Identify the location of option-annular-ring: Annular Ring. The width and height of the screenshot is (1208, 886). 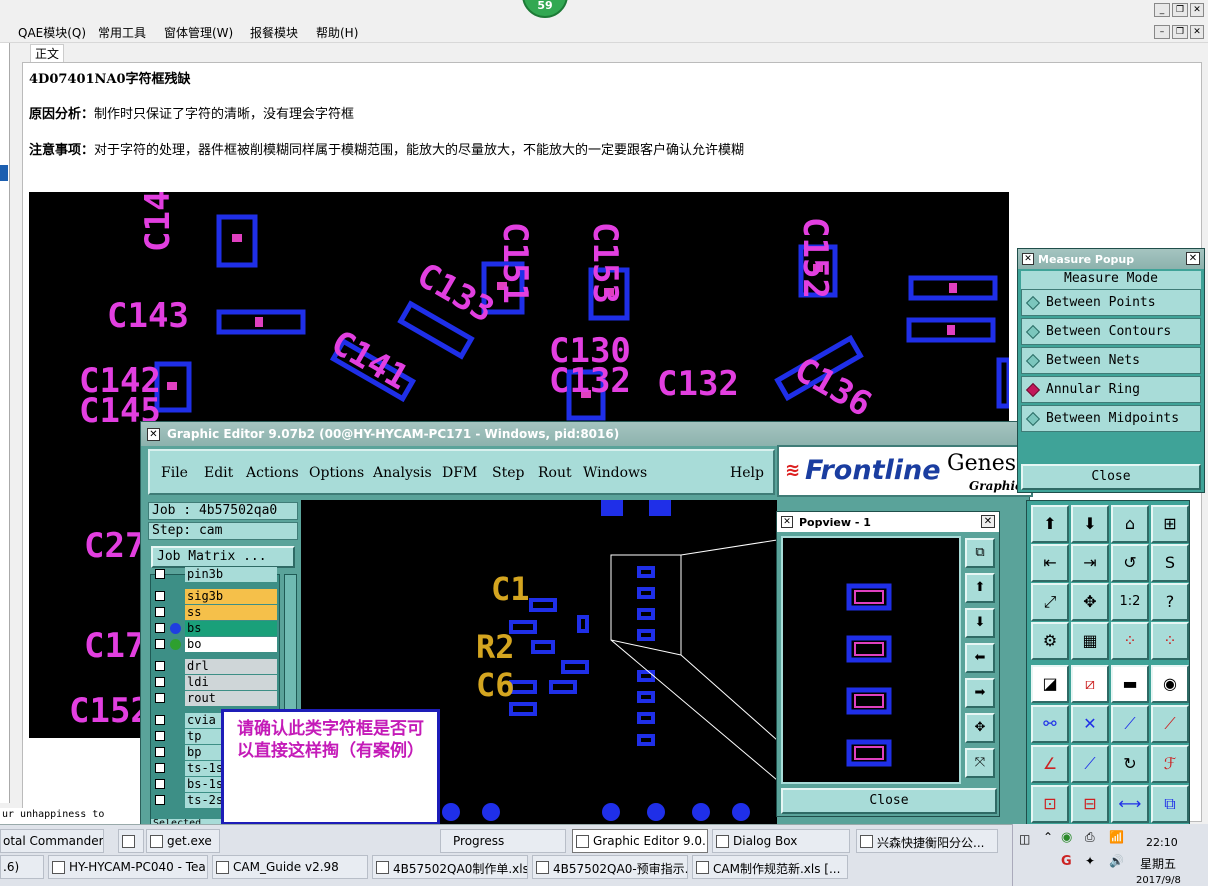
(1111, 389).